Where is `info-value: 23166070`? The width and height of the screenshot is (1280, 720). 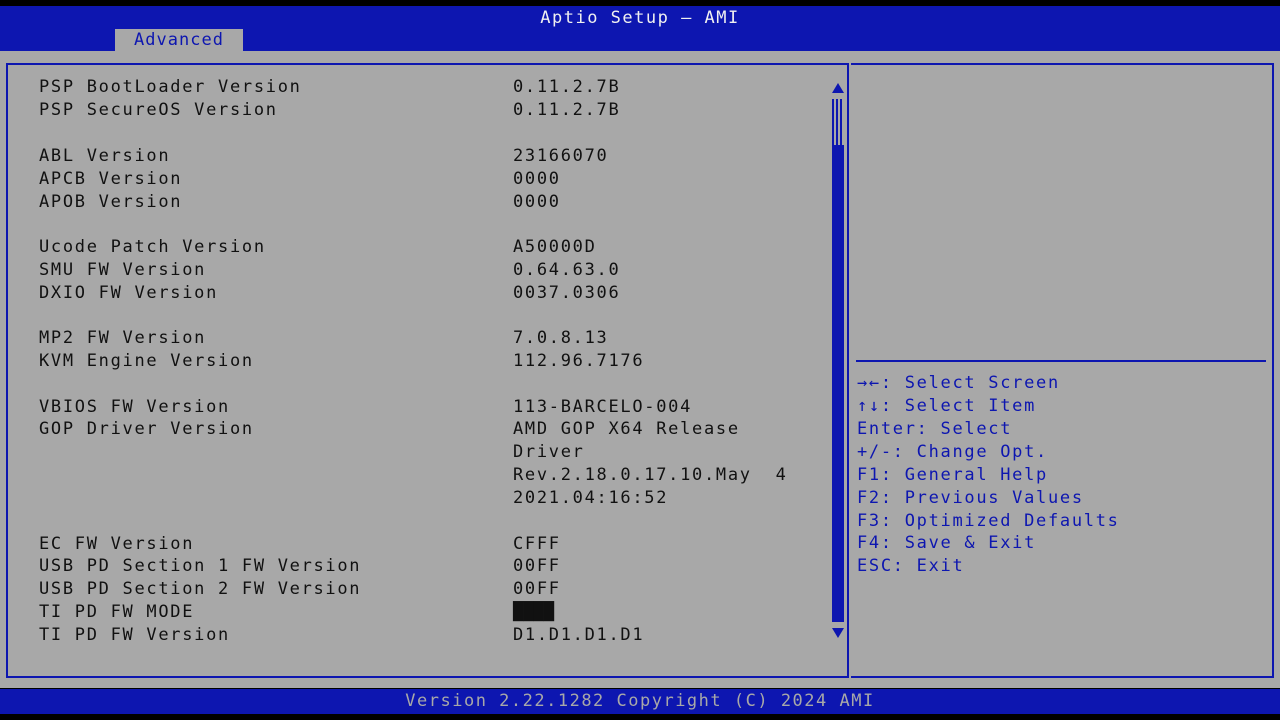 info-value: 23166070 is located at coordinates (561, 156).